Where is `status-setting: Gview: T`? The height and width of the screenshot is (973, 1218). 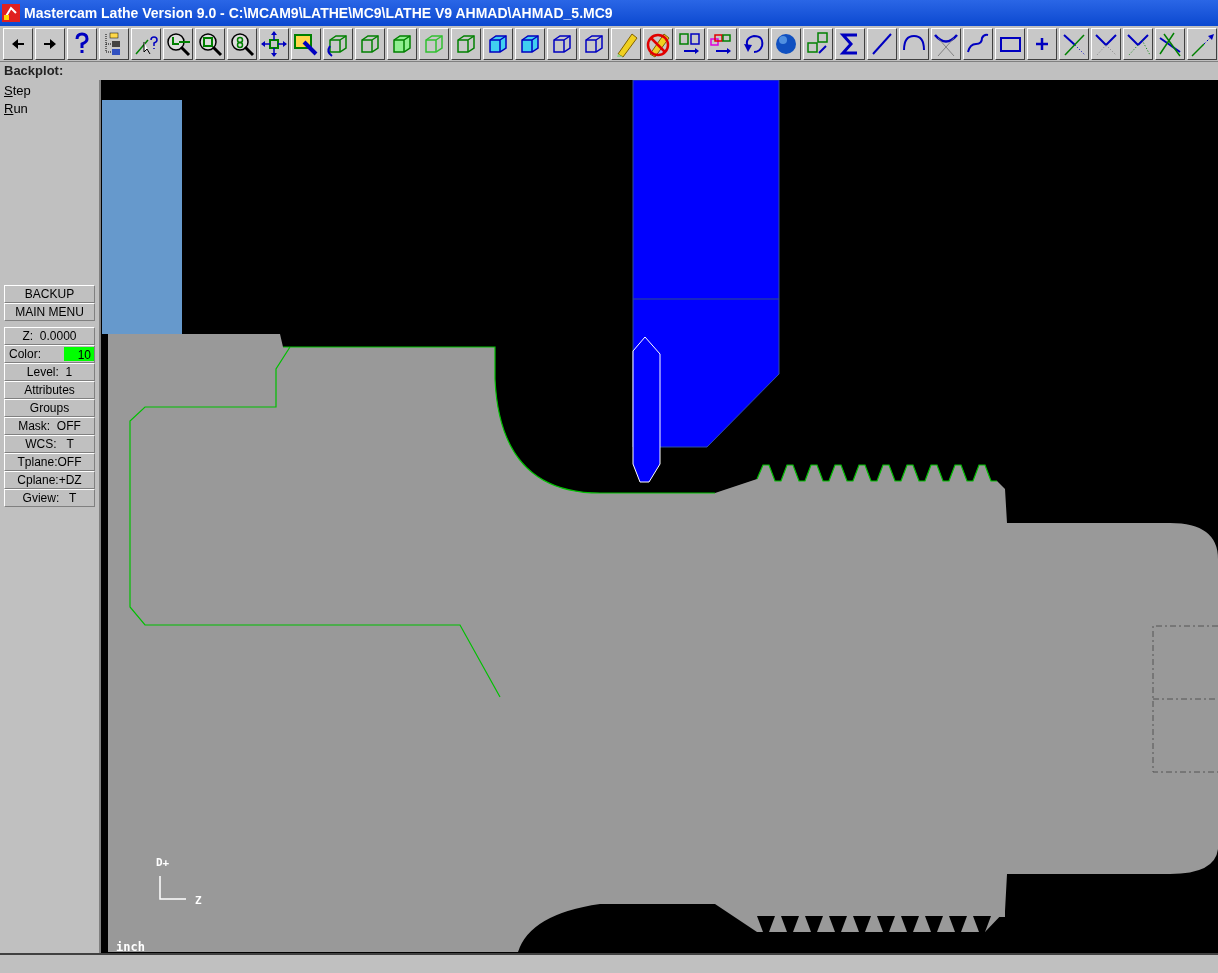 status-setting: Gview: T is located at coordinates (49, 498).